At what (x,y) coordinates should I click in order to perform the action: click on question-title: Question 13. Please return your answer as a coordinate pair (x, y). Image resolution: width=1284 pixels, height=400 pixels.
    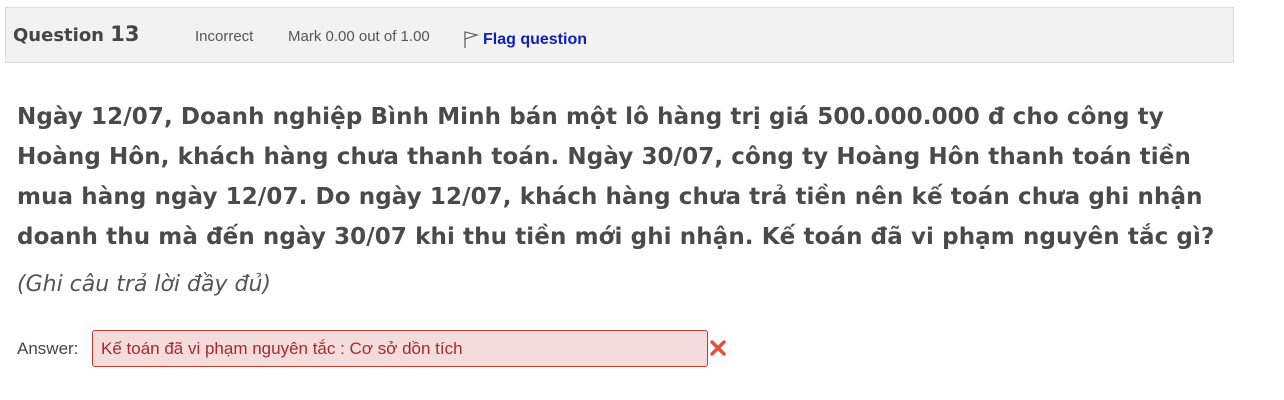
    Looking at the image, I should click on (76, 35).